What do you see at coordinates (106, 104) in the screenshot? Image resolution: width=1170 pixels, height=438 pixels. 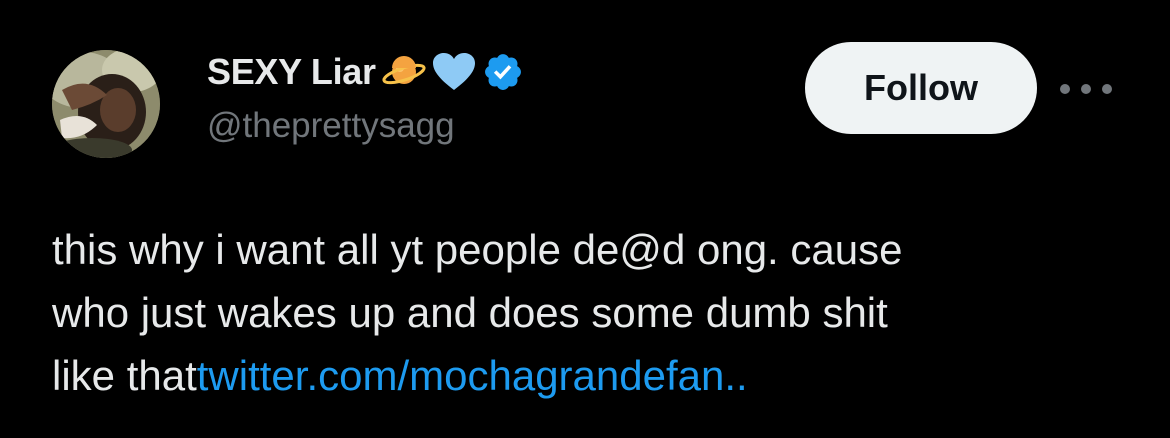 I see `avatar` at bounding box center [106, 104].